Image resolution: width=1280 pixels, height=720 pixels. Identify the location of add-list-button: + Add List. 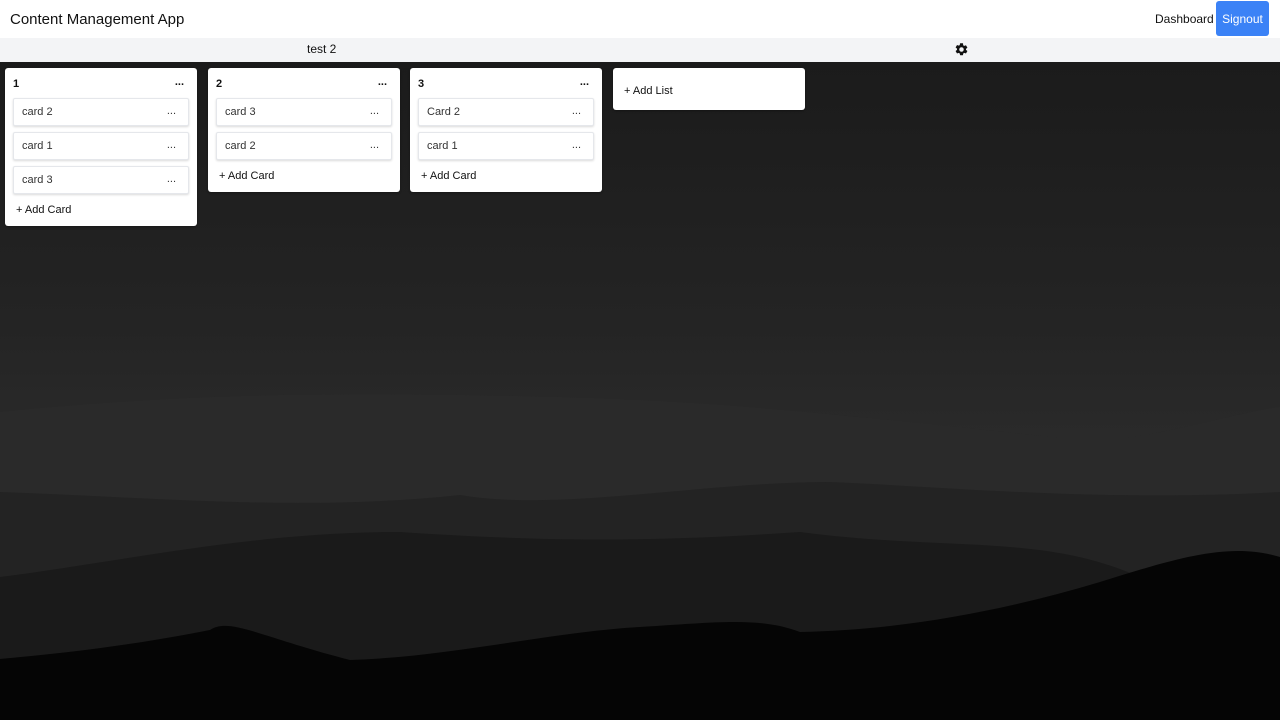
(709, 89).